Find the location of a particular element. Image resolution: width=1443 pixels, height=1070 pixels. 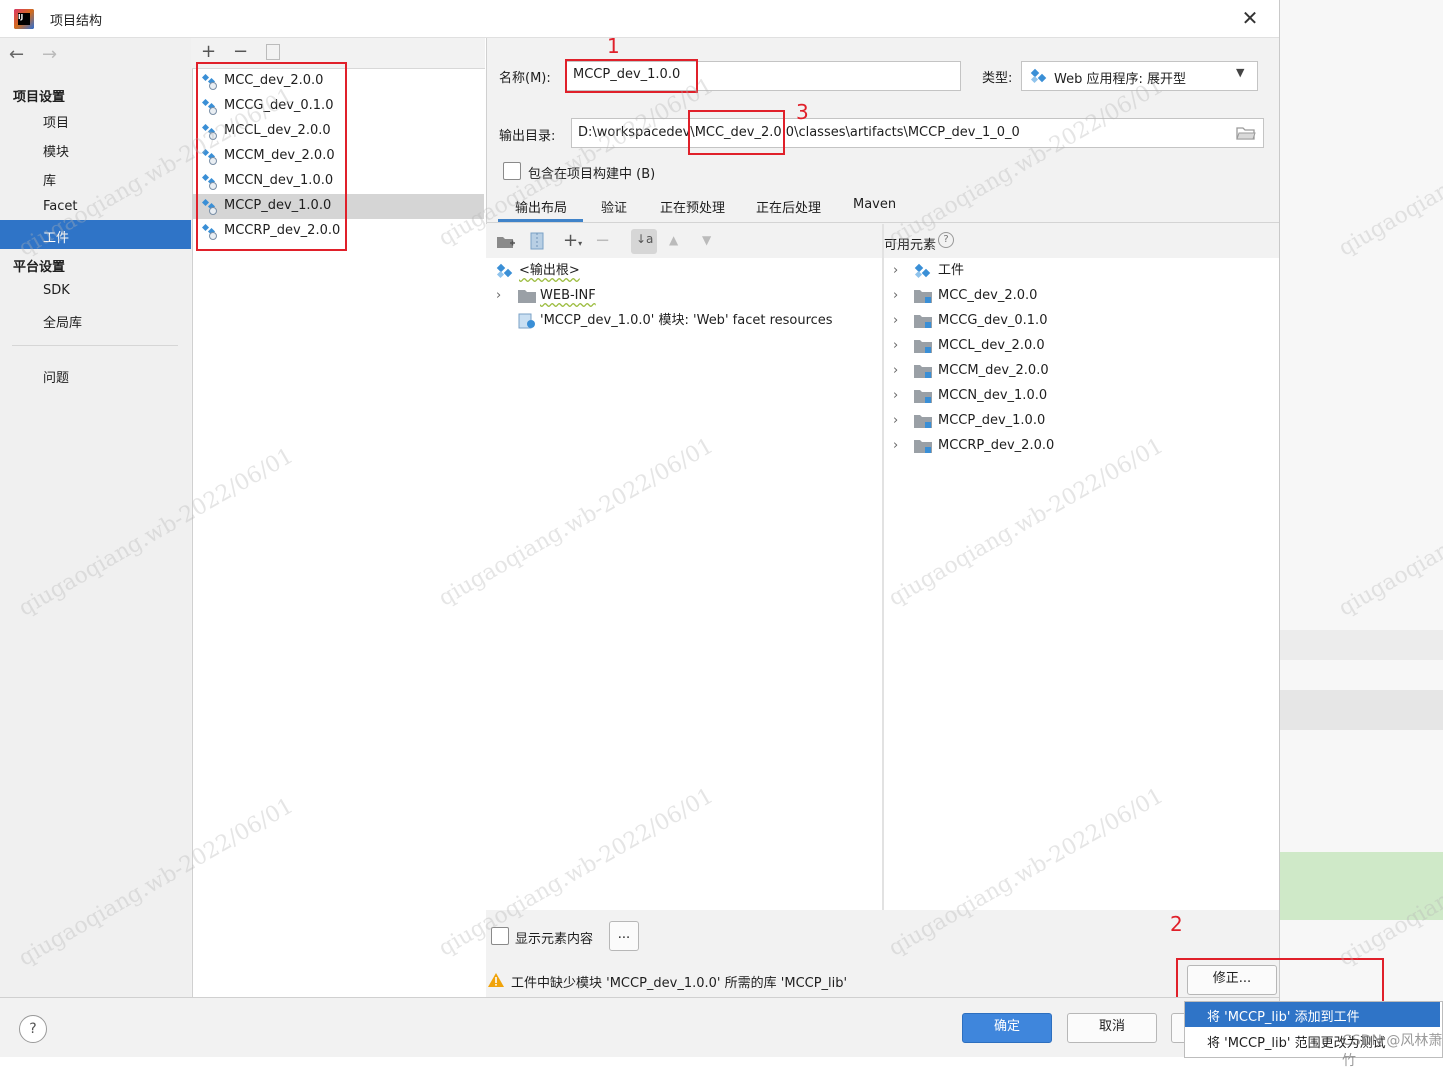

available-tree-row: › MCC_dev_2.0.0 is located at coordinates (1080, 295).